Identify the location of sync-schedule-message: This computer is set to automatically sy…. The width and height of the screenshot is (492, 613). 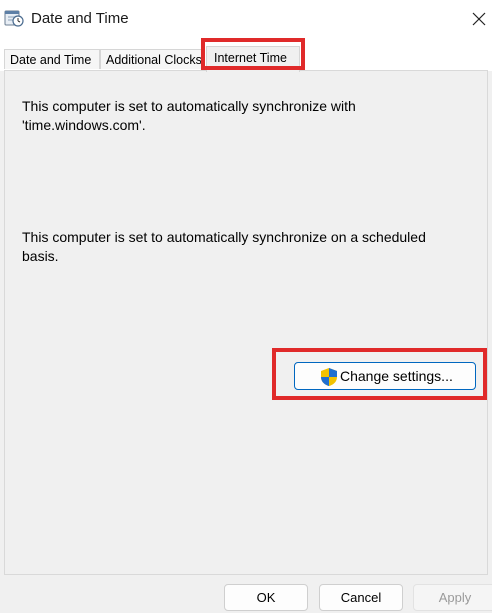
(224, 246).